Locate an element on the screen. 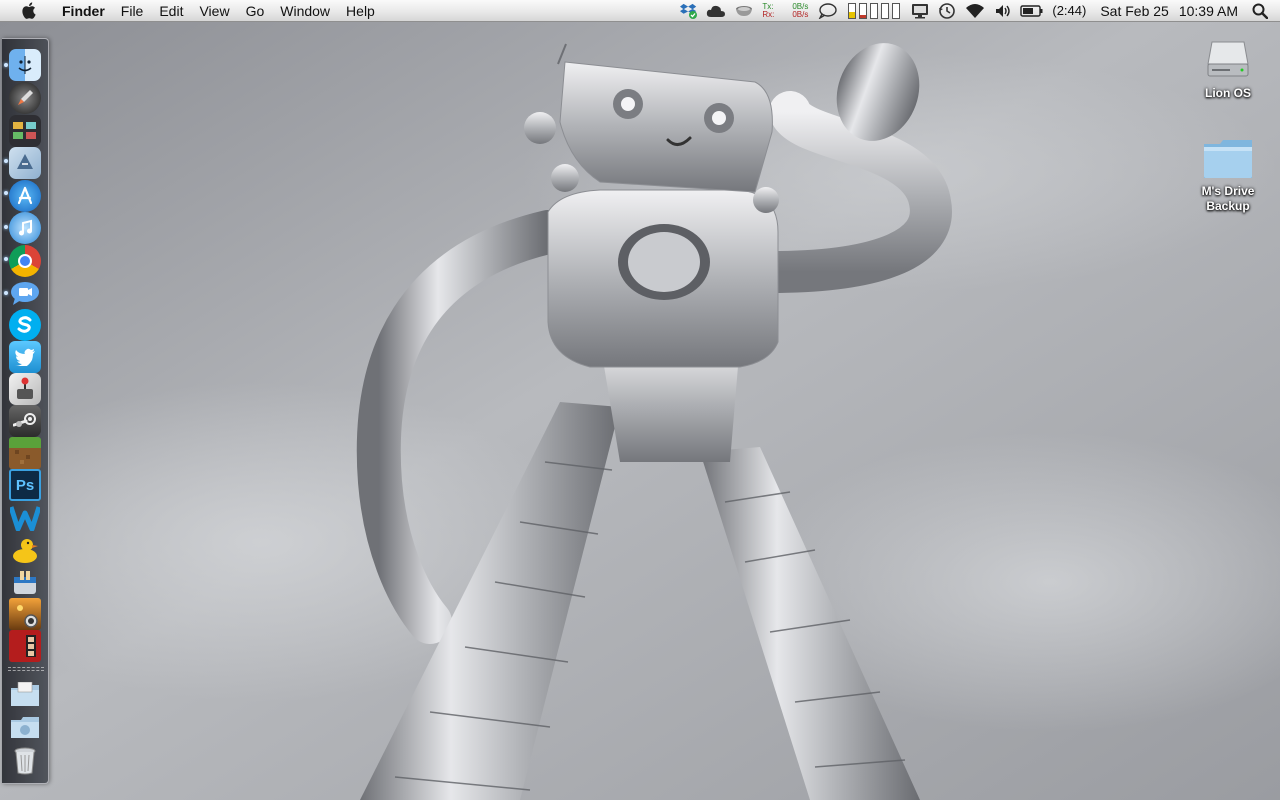 This screenshot has width=1280, height=800. apple-menu-icon is located at coordinates (28, 10).